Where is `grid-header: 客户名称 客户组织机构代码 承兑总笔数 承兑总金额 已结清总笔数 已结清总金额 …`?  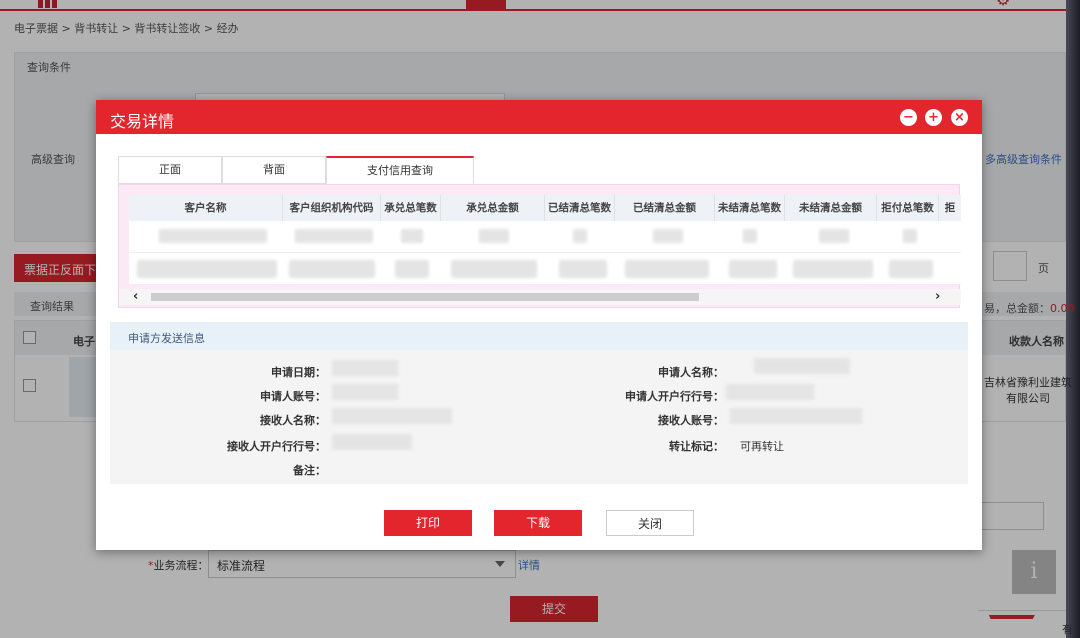 grid-header: 客户名称 客户组织机构代码 承兑总笔数 承兑总金额 已结清总笔数 已结清总金额 … is located at coordinates (545, 208).